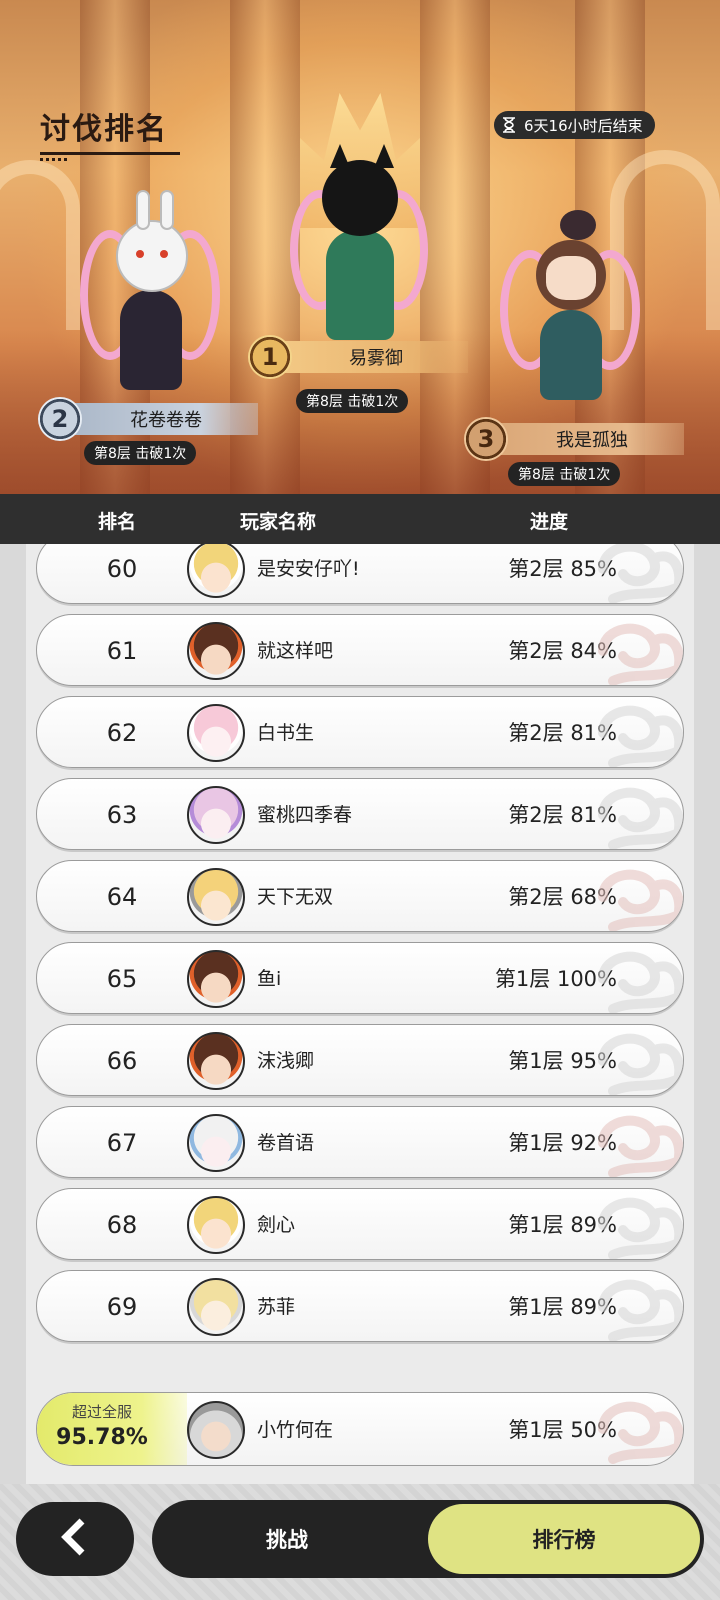 The height and width of the screenshot is (1600, 720). Describe the element at coordinates (360, 519) in the screenshot. I see `table-header: 排名 玩家名称 进度` at that location.